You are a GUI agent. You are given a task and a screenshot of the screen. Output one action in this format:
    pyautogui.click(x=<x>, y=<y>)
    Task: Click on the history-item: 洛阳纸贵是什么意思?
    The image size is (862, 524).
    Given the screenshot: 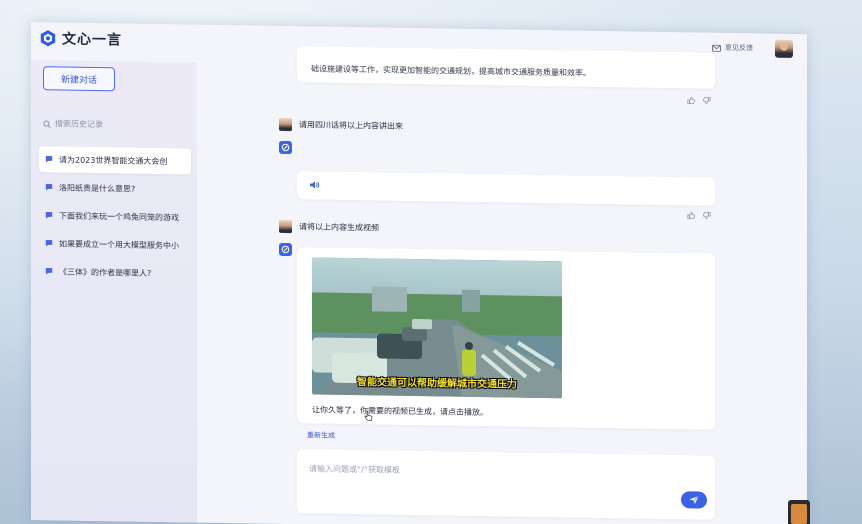 What is the action you would take?
    pyautogui.click(x=115, y=188)
    